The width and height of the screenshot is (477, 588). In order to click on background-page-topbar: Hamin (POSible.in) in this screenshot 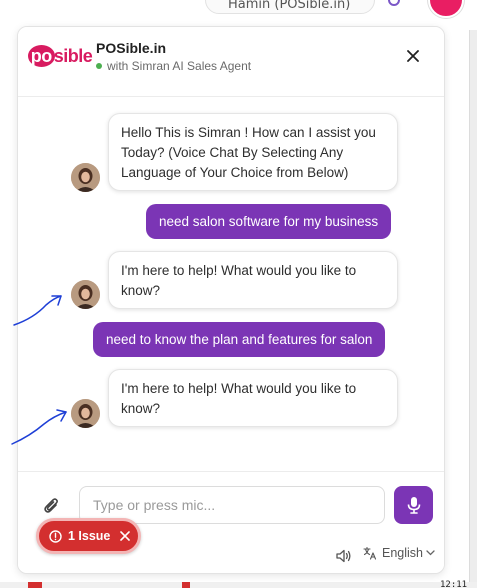, I will do `click(290, 7)`.